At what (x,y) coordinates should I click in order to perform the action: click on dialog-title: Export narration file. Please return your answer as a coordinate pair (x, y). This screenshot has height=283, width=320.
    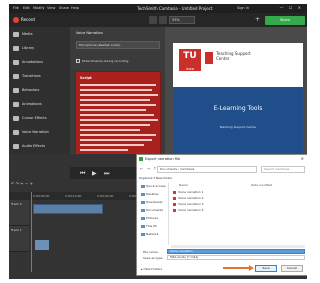
    Looking at the image, I should click on (222, 159).